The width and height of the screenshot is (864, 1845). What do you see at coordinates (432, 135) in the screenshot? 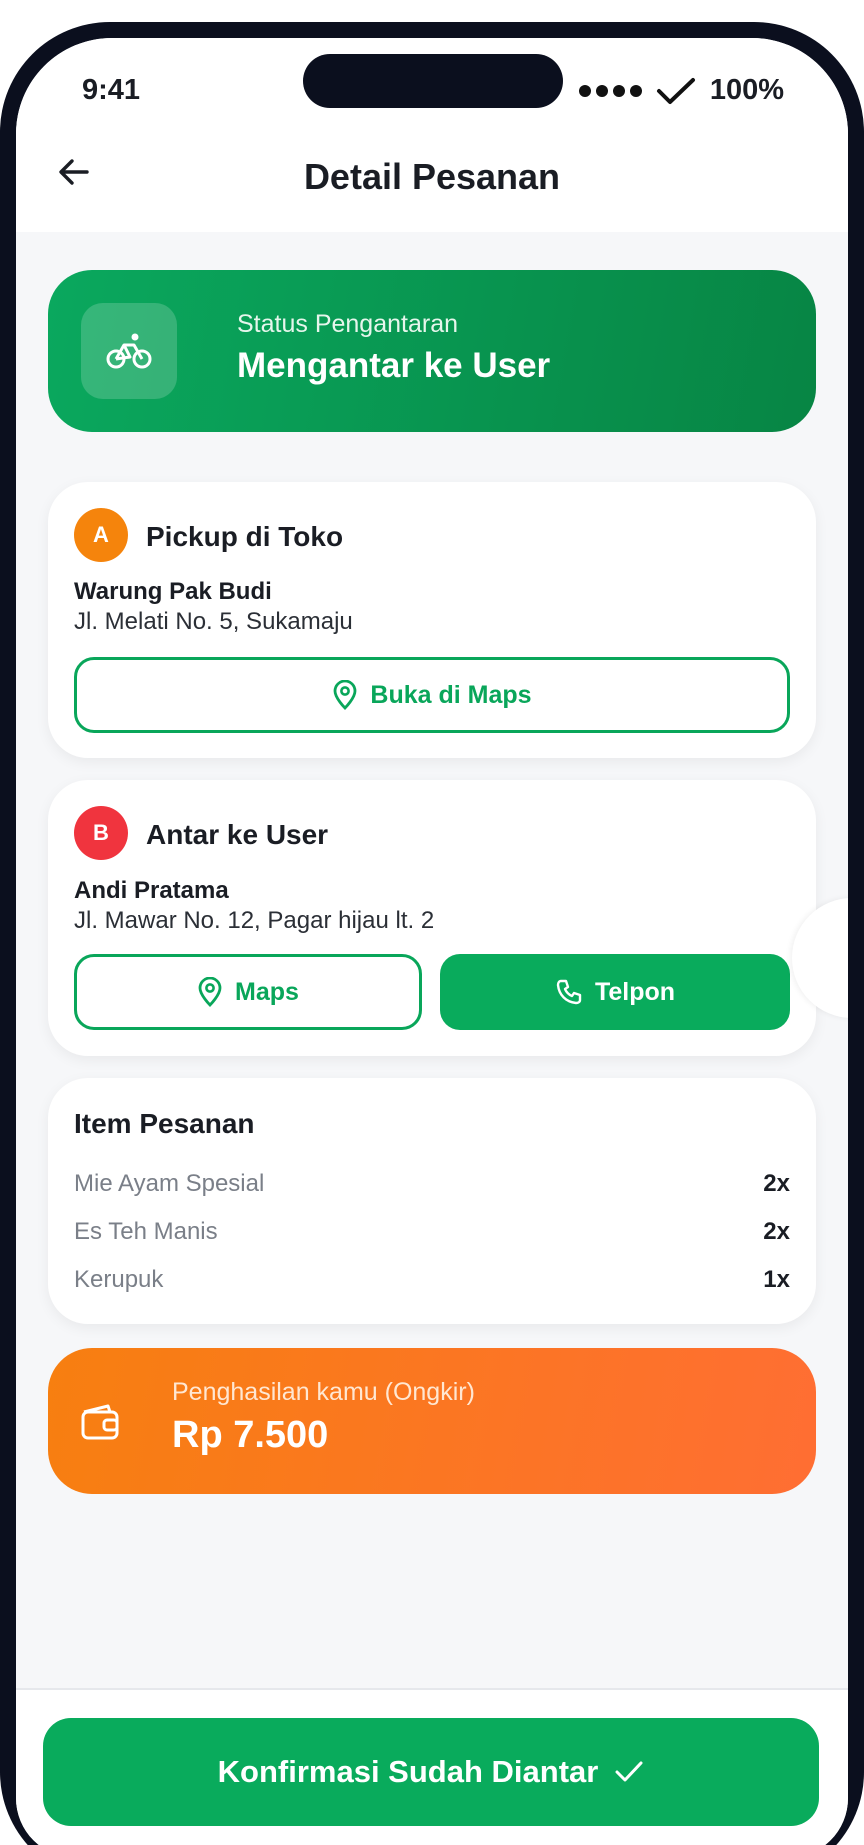
I see `top-bar: 9:41 100% Detail Pesanan` at bounding box center [432, 135].